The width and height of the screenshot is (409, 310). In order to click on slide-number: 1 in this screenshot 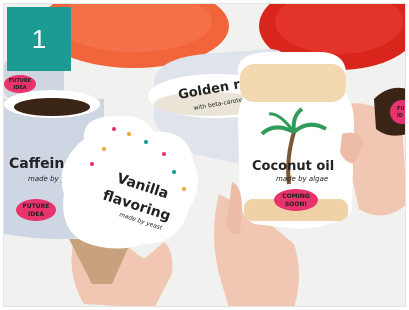, I will do `click(39, 38)`.